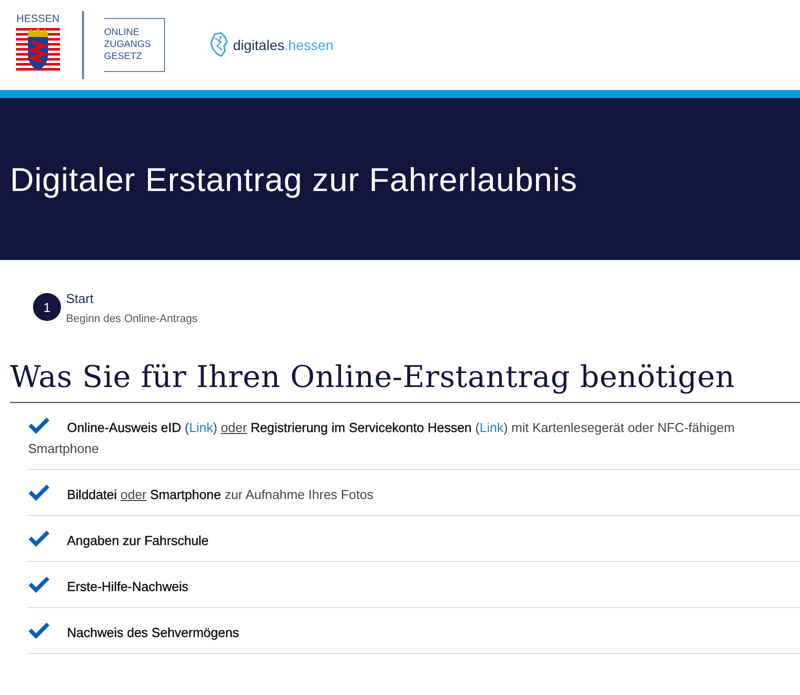  Describe the element at coordinates (153, 633) in the screenshot. I see `requirement-text: Nachweis des Sehvermögens` at that location.